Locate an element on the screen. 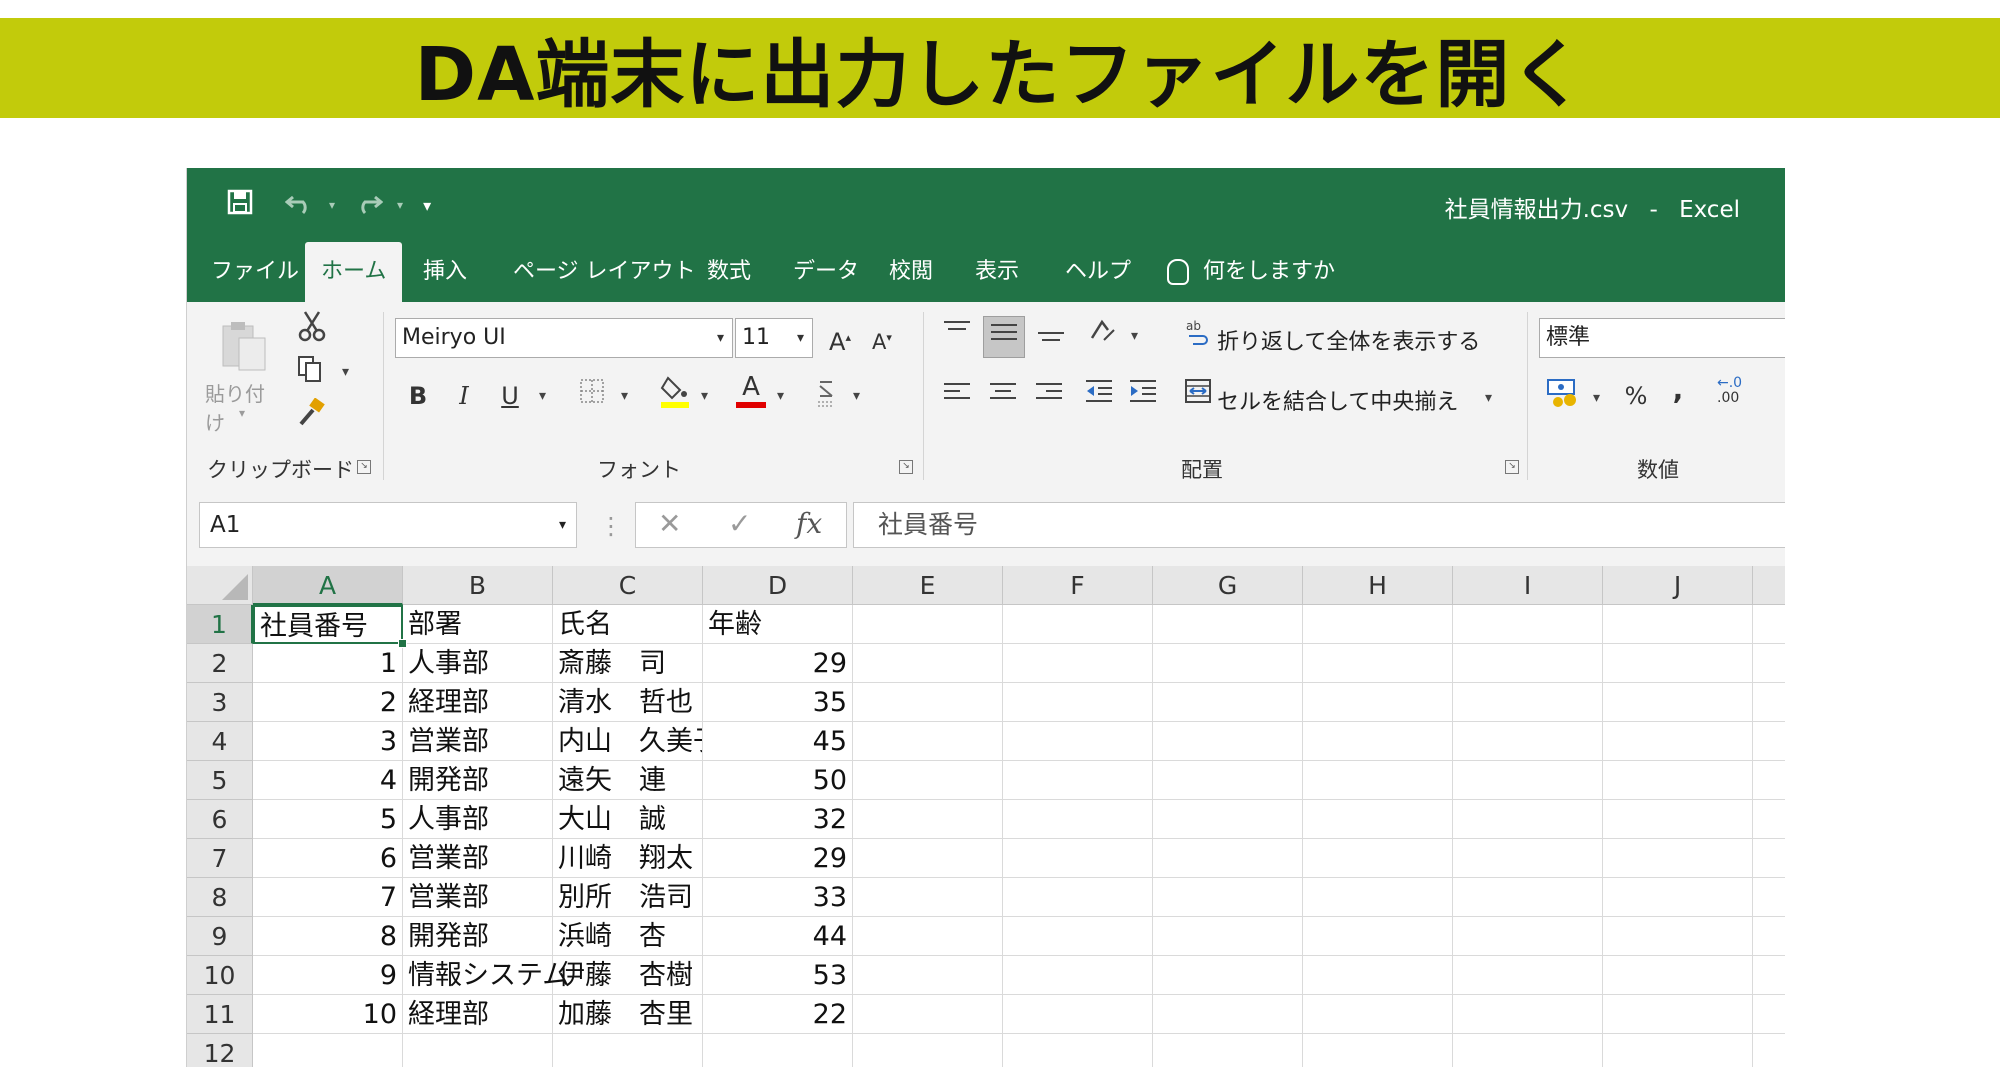 The height and width of the screenshot is (1067, 2000). font-color-dropdown-icon: ▾ is located at coordinates (780, 396).